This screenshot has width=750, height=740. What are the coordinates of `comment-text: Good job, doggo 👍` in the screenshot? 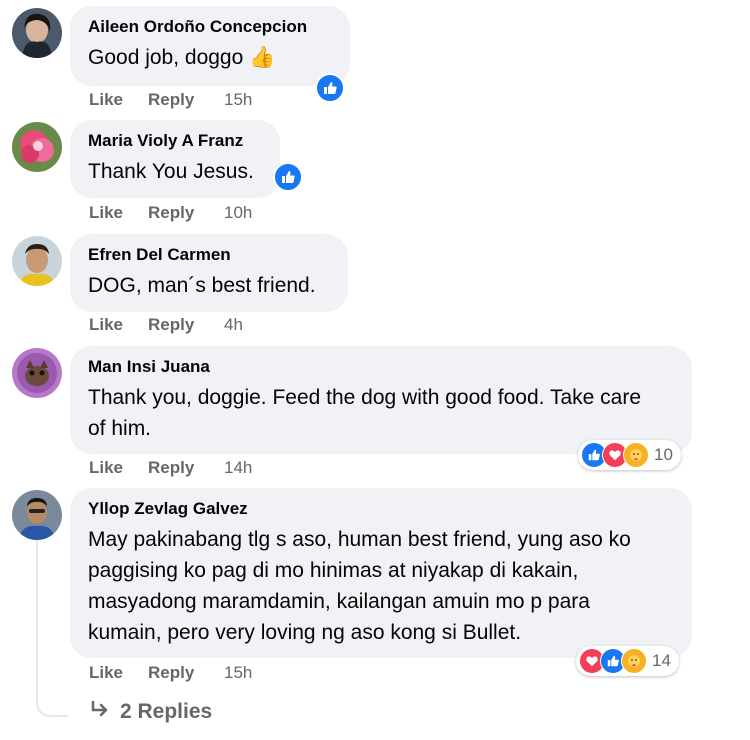 It's located at (182, 57).